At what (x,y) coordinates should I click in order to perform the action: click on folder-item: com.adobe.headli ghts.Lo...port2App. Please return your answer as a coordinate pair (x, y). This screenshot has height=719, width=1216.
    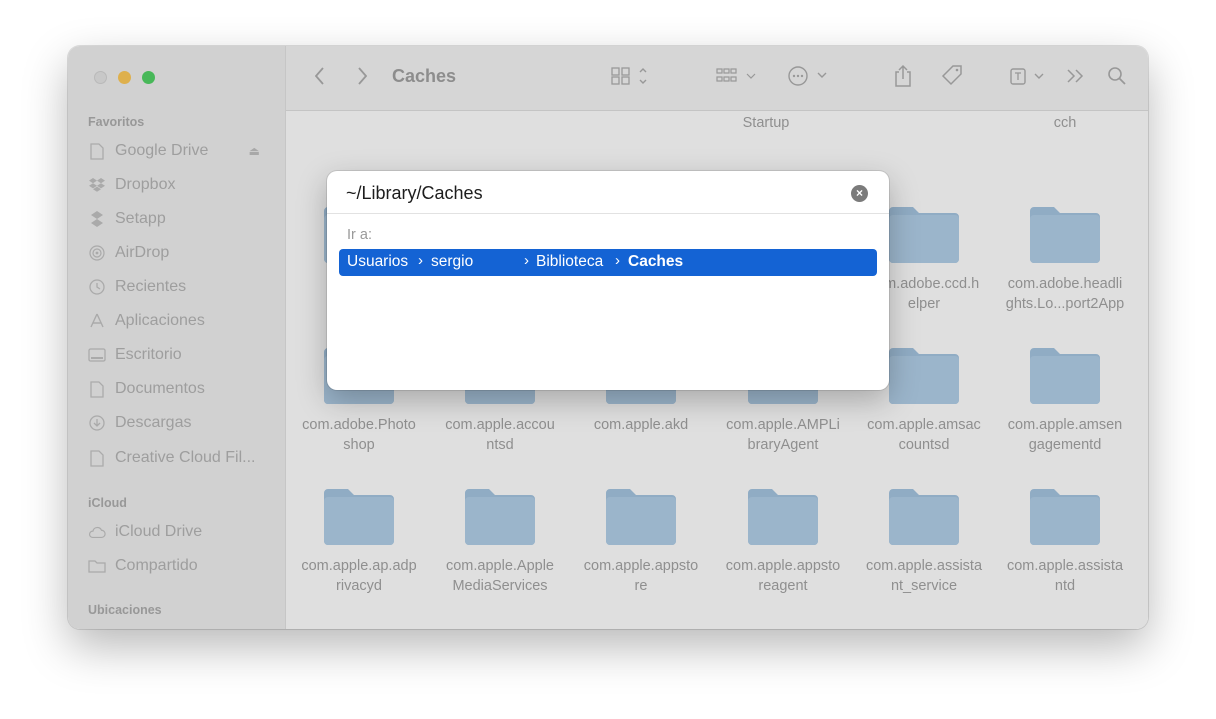
    Looking at the image, I should click on (1065, 258).